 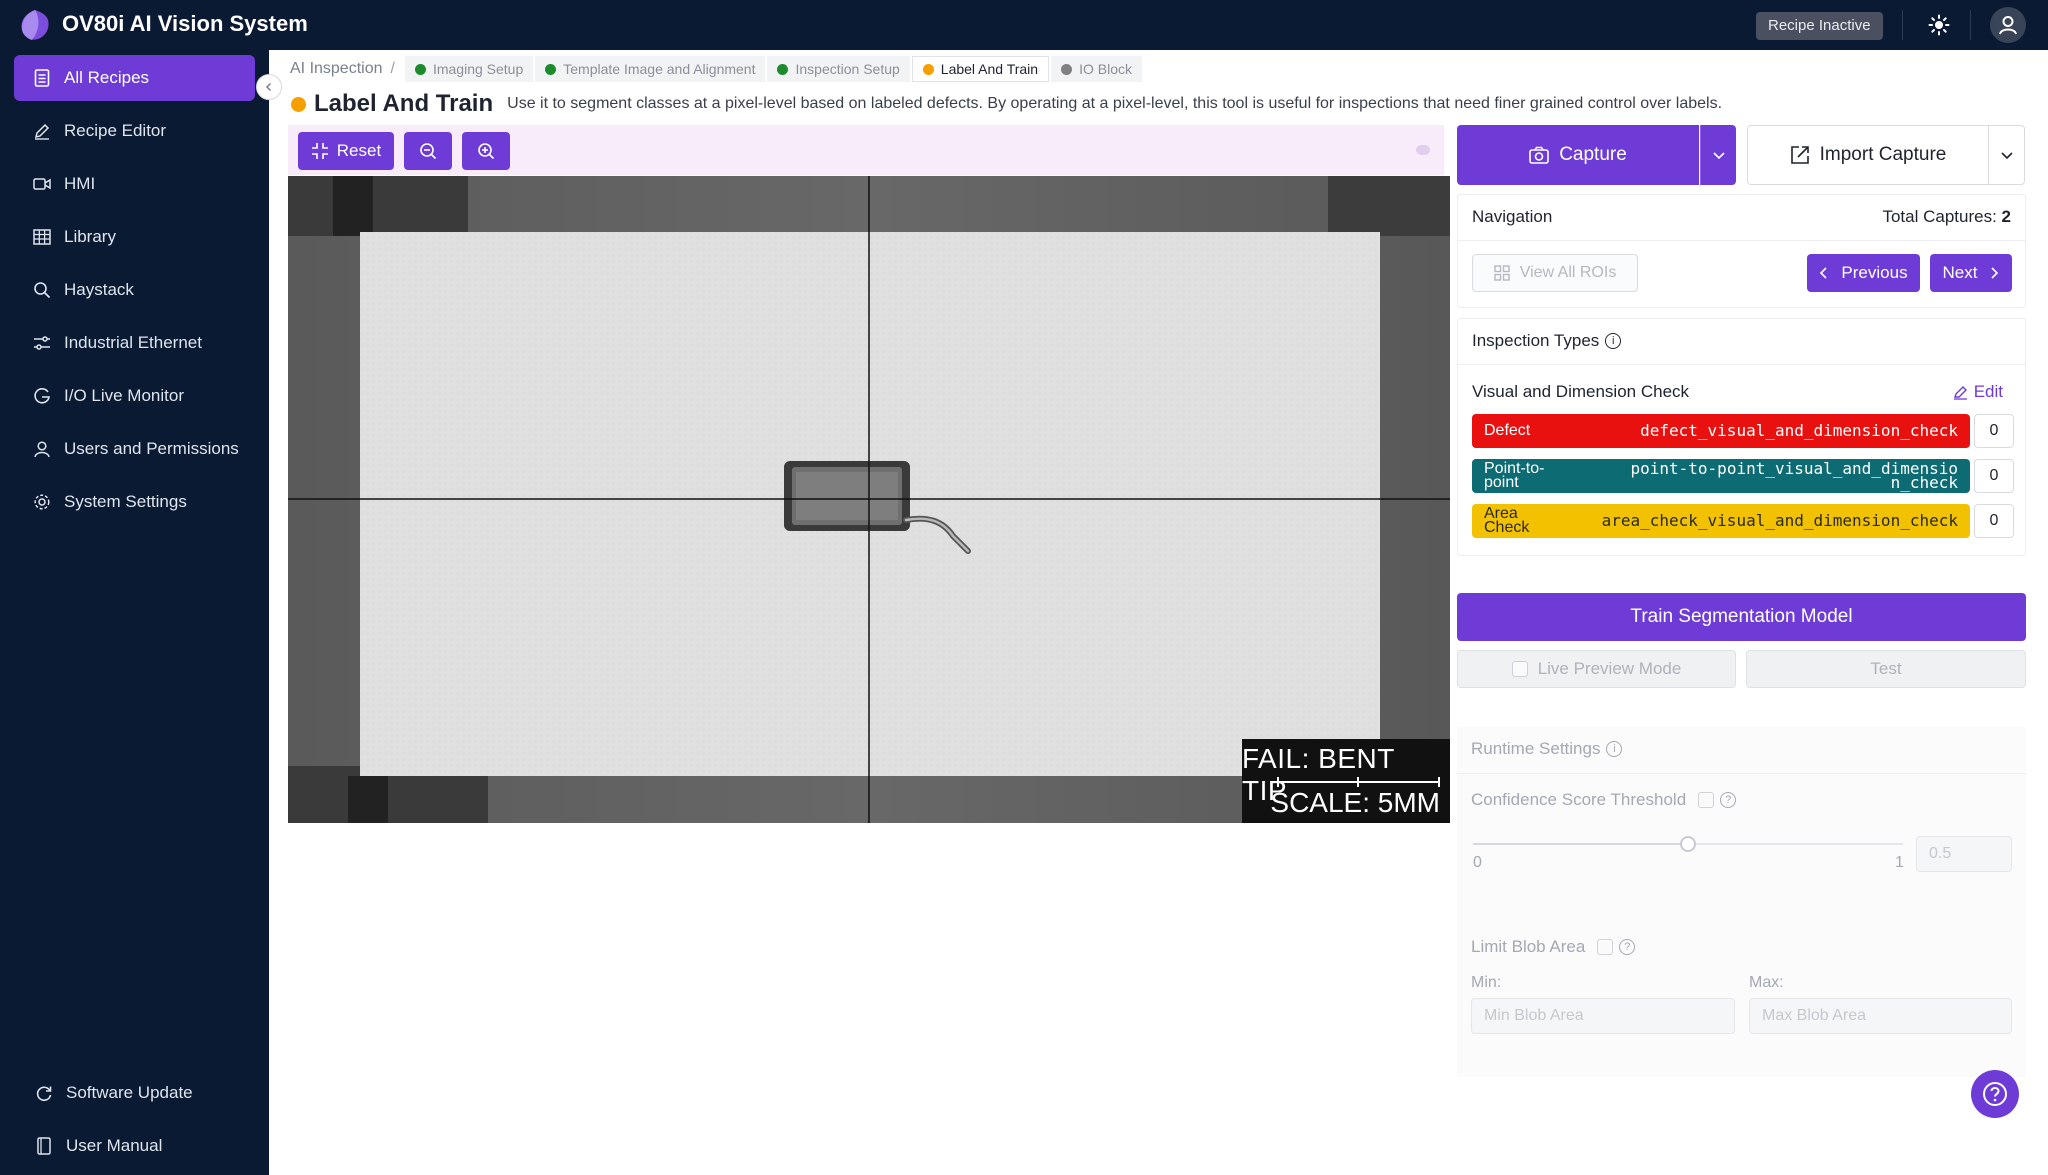 What do you see at coordinates (1880, 1016) in the screenshot?
I see `max-blob-area-input: Max Blob Area` at bounding box center [1880, 1016].